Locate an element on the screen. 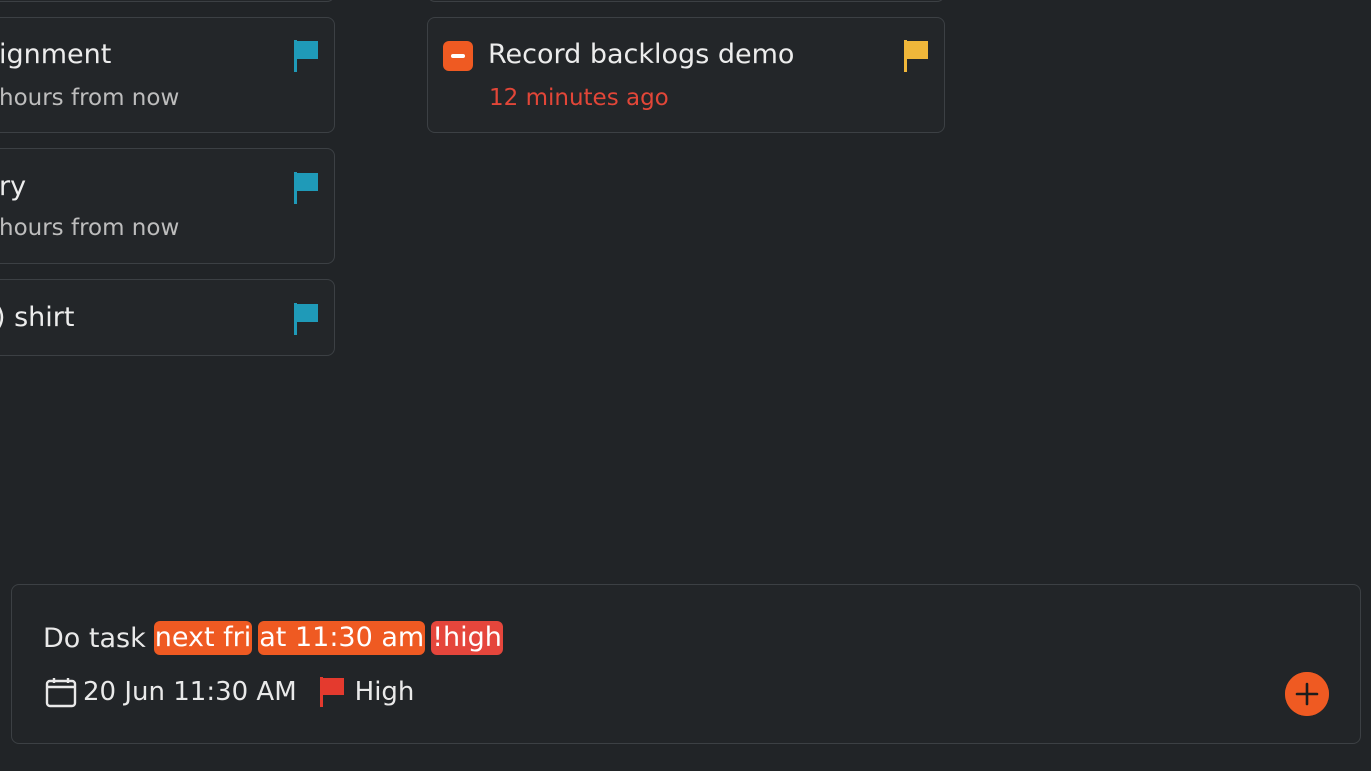  add-task-button is located at coordinates (1307, 694).